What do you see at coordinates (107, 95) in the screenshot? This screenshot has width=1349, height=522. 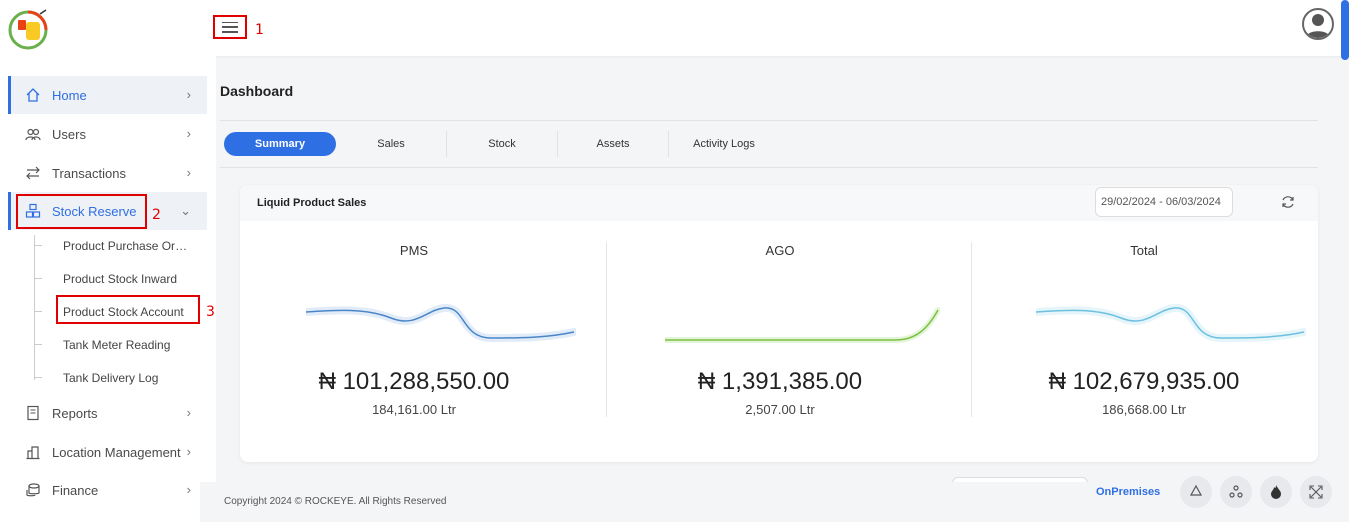 I see `sidebar-item-home: Home ›` at bounding box center [107, 95].